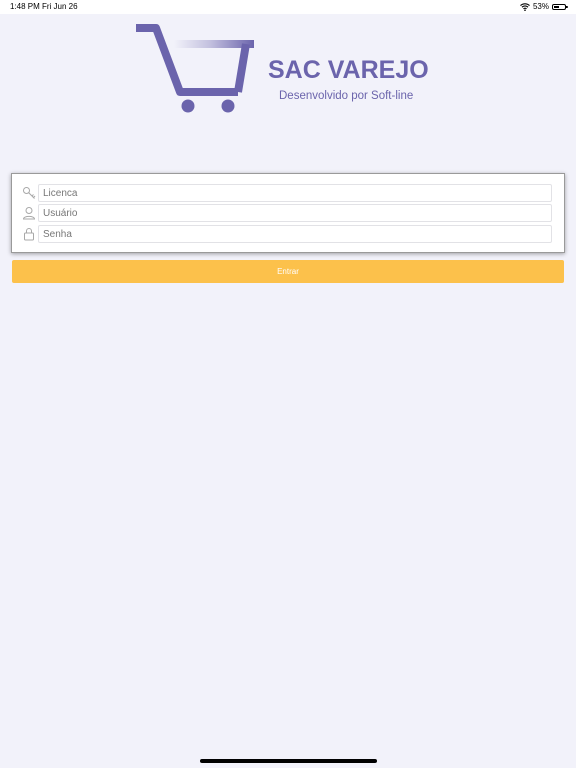 The image size is (576, 768). What do you see at coordinates (29, 213) in the screenshot?
I see `user-icon` at bounding box center [29, 213].